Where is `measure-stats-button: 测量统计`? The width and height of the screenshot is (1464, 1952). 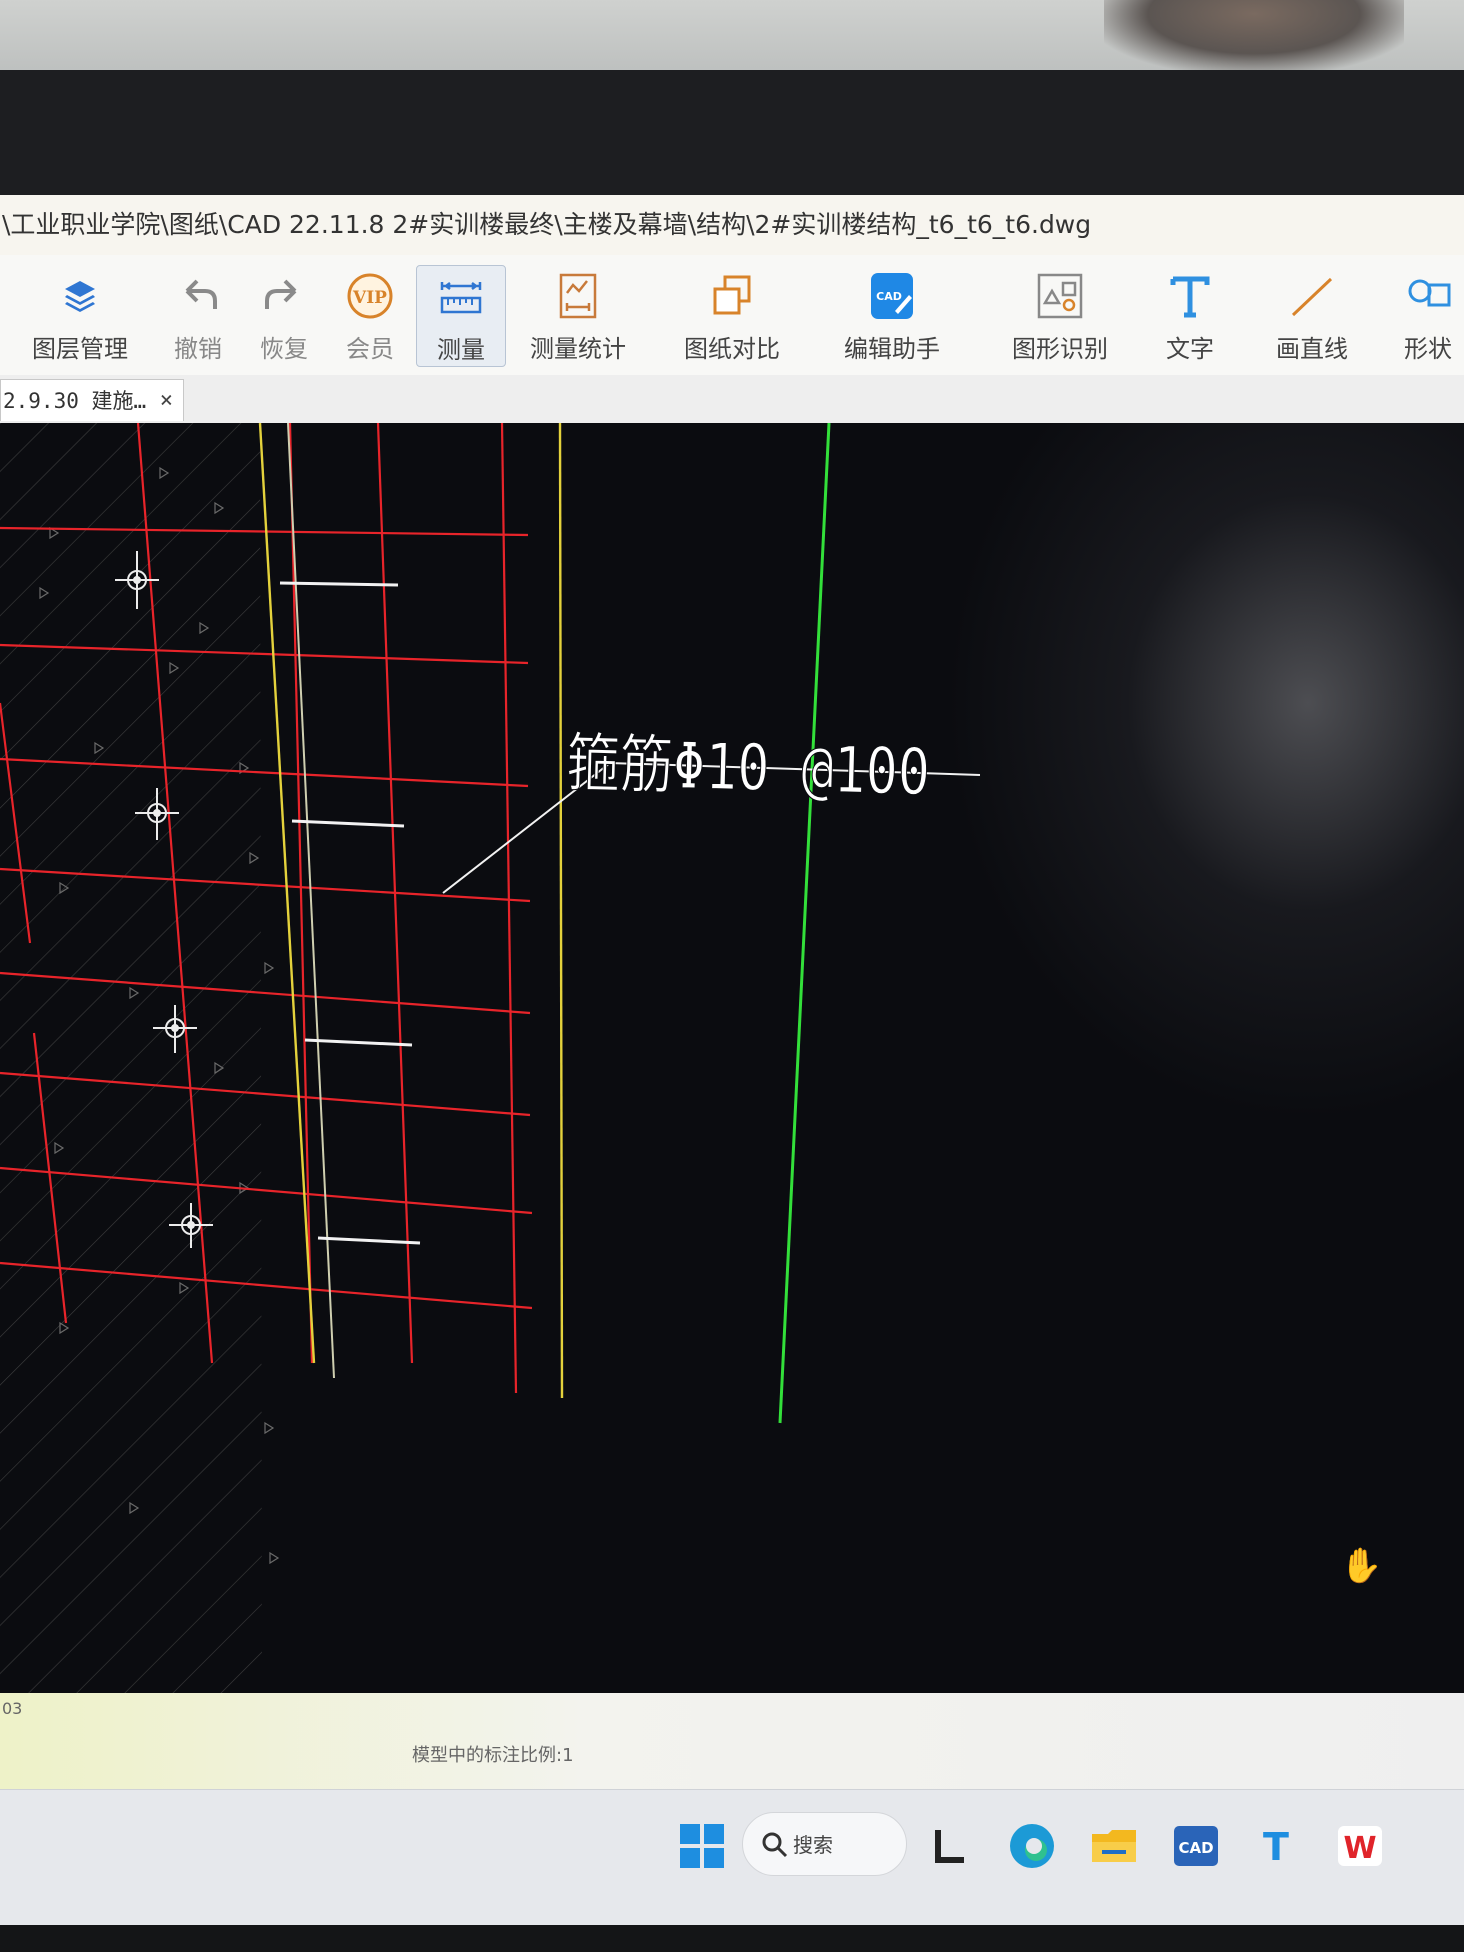 measure-stats-button: 测量统计 is located at coordinates (578, 315).